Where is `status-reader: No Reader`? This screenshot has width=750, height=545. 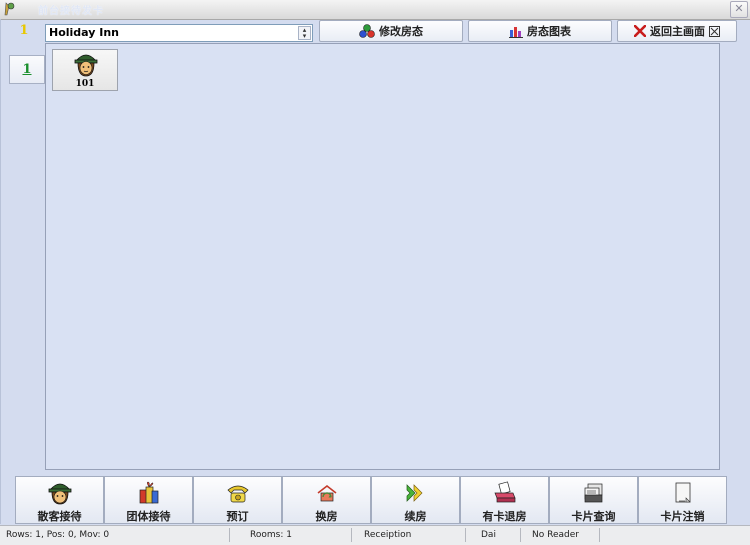
status-reader: No Reader is located at coordinates (564, 535).